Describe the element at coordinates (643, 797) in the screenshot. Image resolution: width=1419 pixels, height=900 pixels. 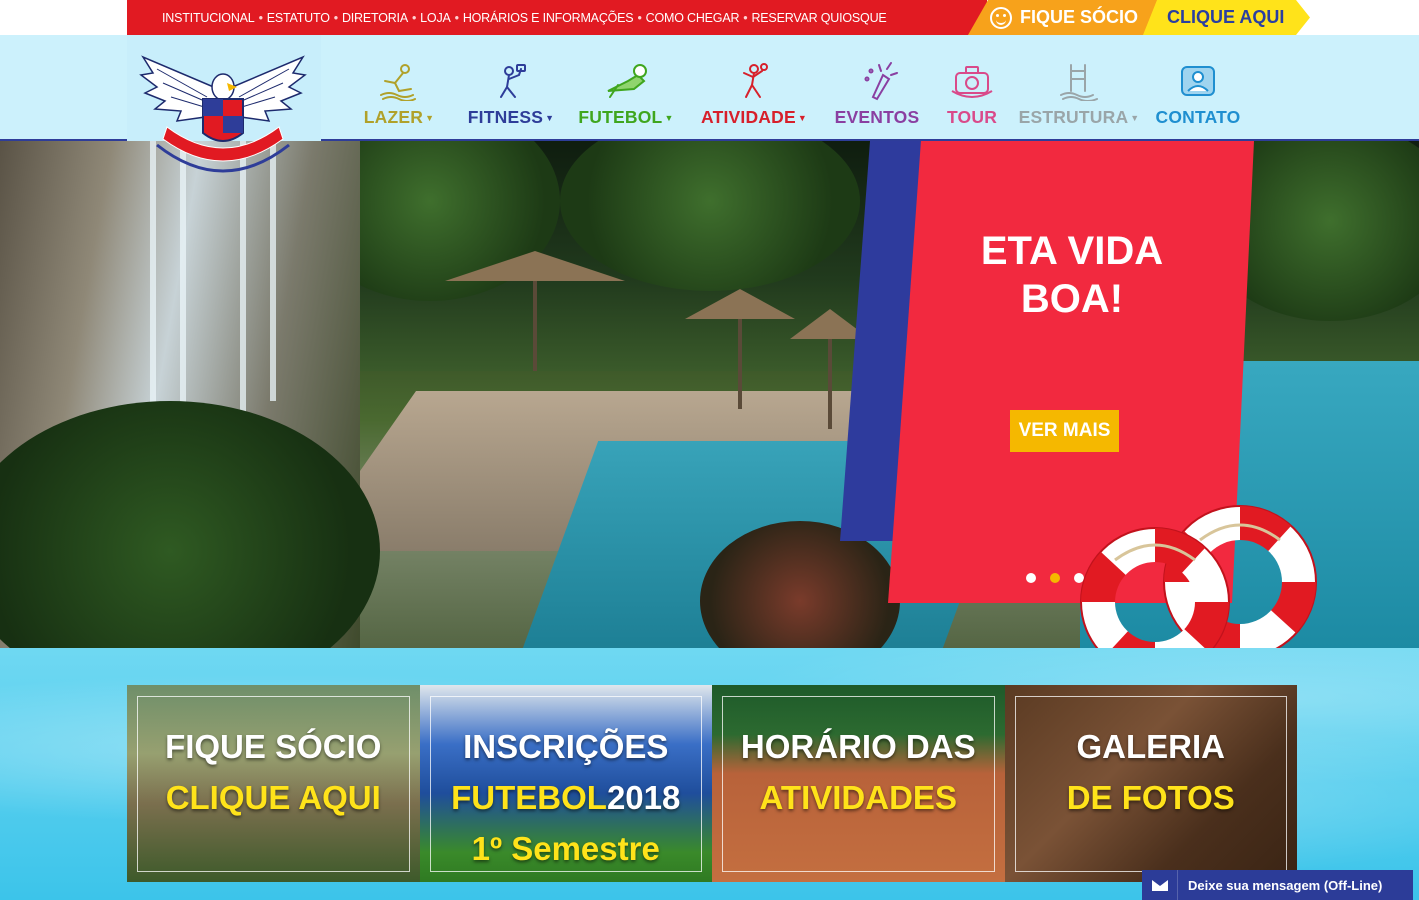
I see `card-year: 2018` at that location.